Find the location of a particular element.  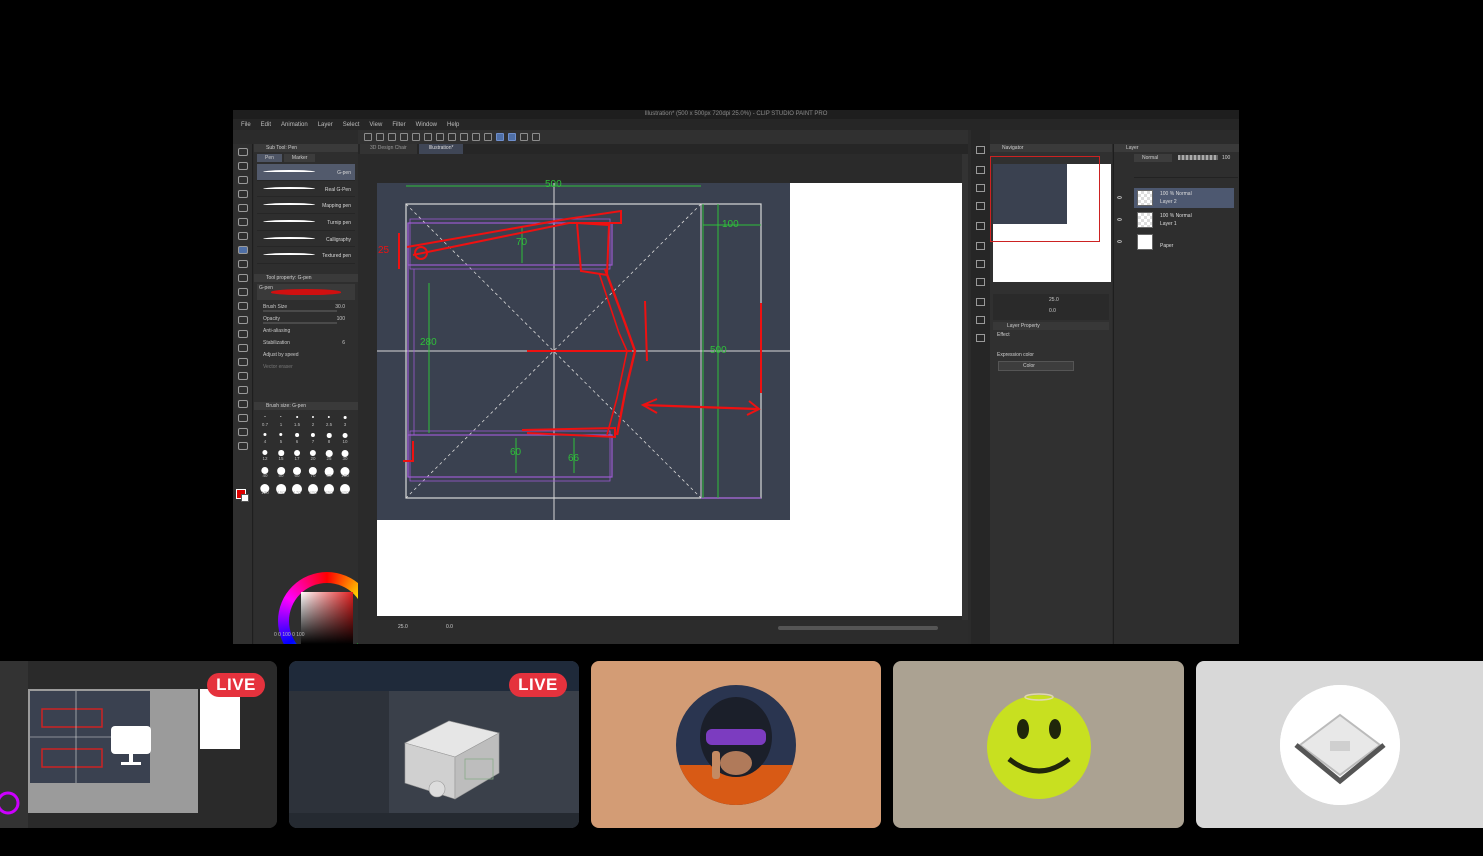

redo-icon is located at coordinates (416, 137).